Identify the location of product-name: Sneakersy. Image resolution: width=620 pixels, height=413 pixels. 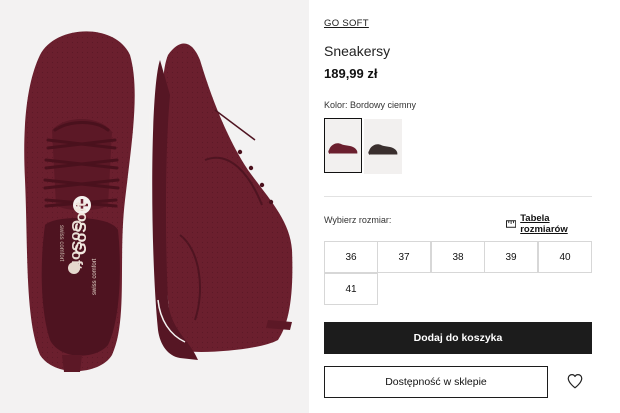
(357, 51).